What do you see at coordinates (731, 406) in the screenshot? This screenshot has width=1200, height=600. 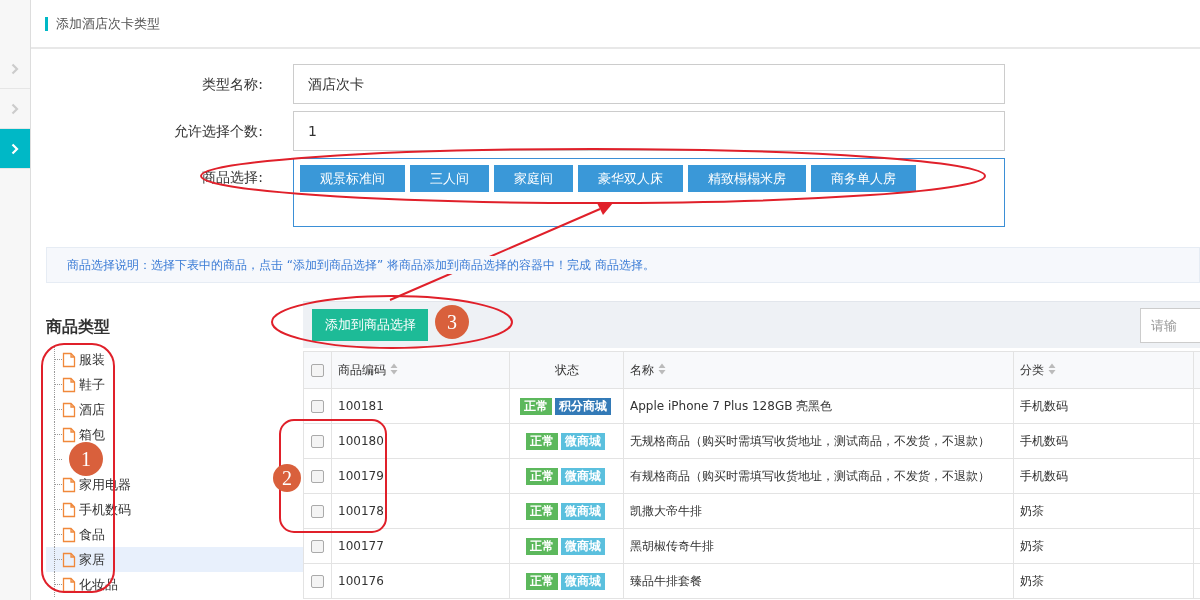 I see `table-cell: Apple iPhone 7 Plus 128GB 亮黑色` at bounding box center [731, 406].